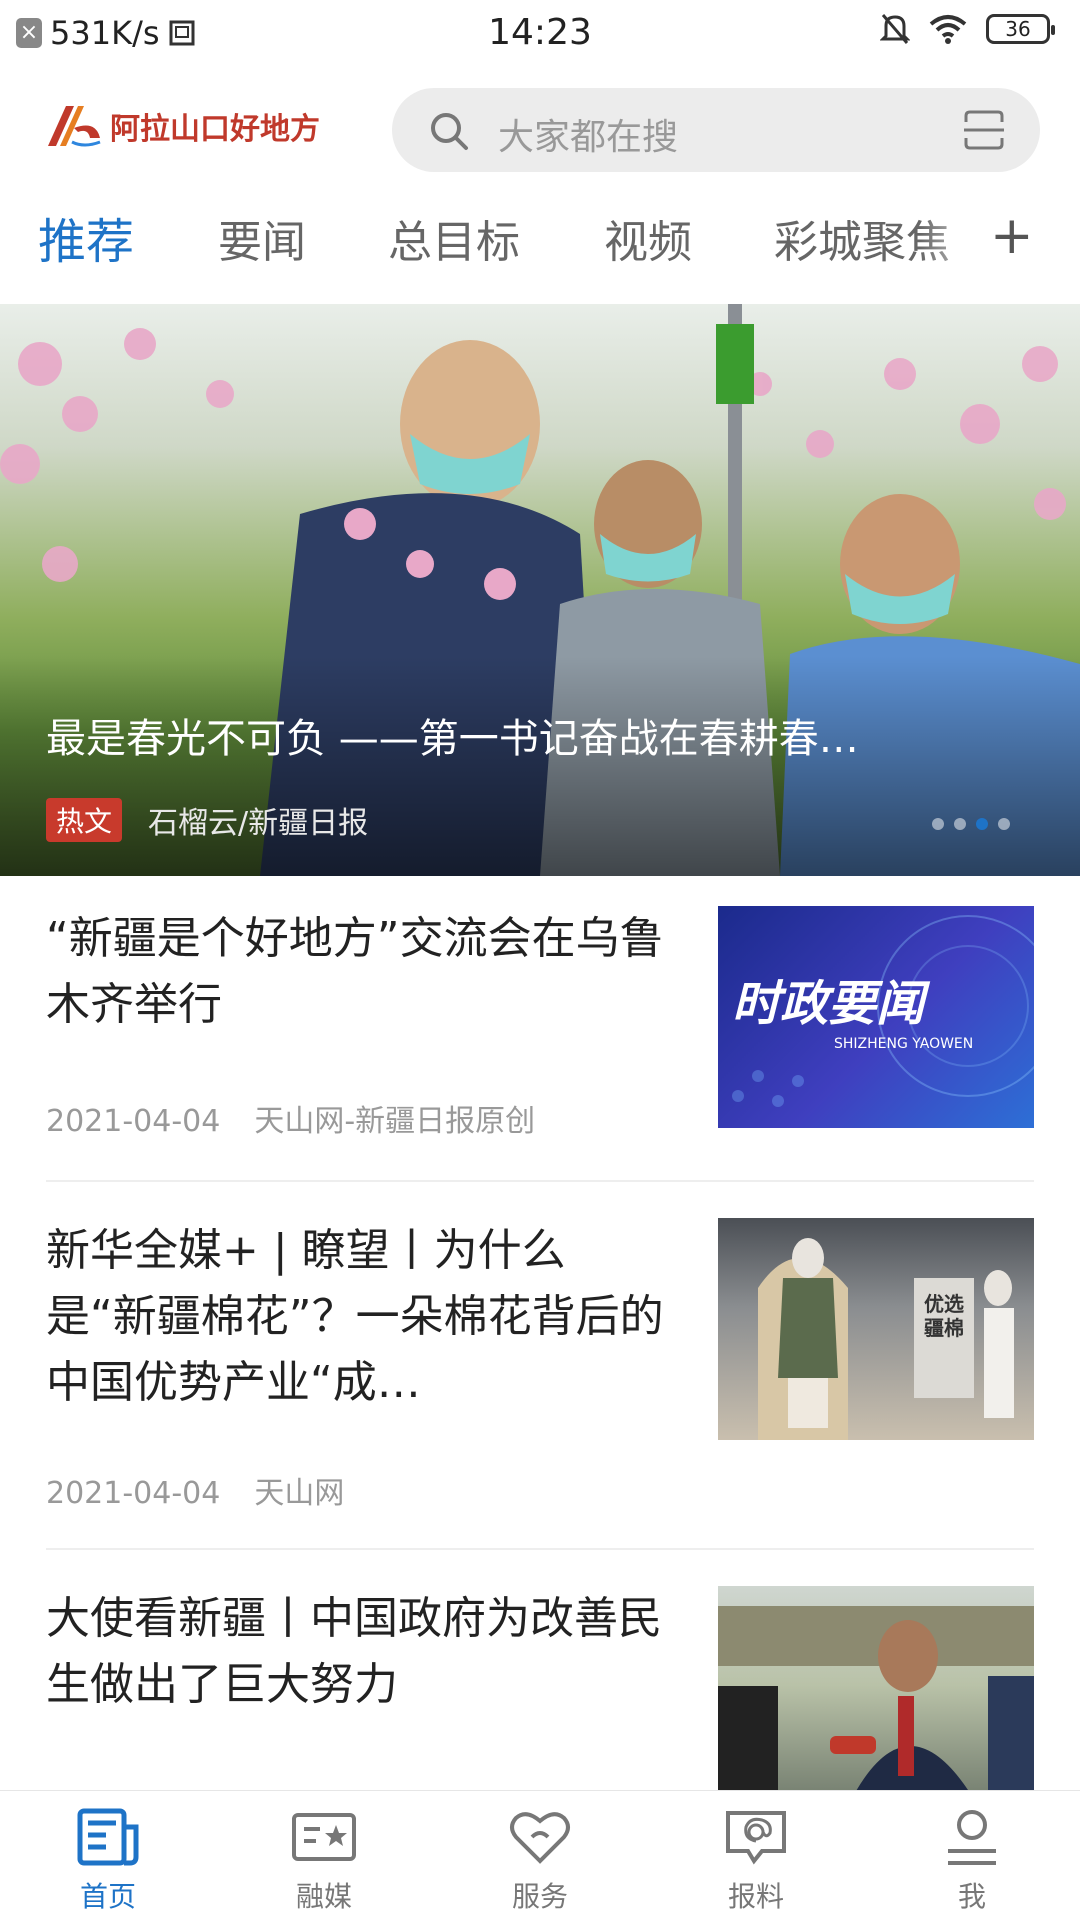  Describe the element at coordinates (86, 237) in the screenshot. I see `tab-recommend: 推荐` at that location.